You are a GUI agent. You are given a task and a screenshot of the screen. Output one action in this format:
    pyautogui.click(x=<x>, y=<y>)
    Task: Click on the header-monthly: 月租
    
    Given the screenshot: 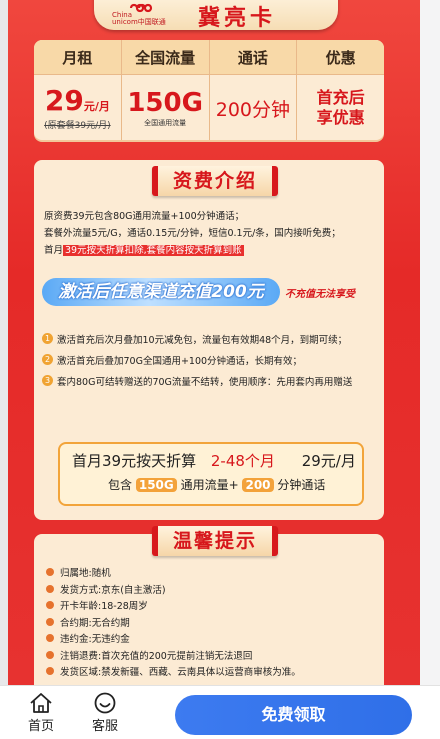 What is the action you would take?
    pyautogui.click(x=78, y=57)
    